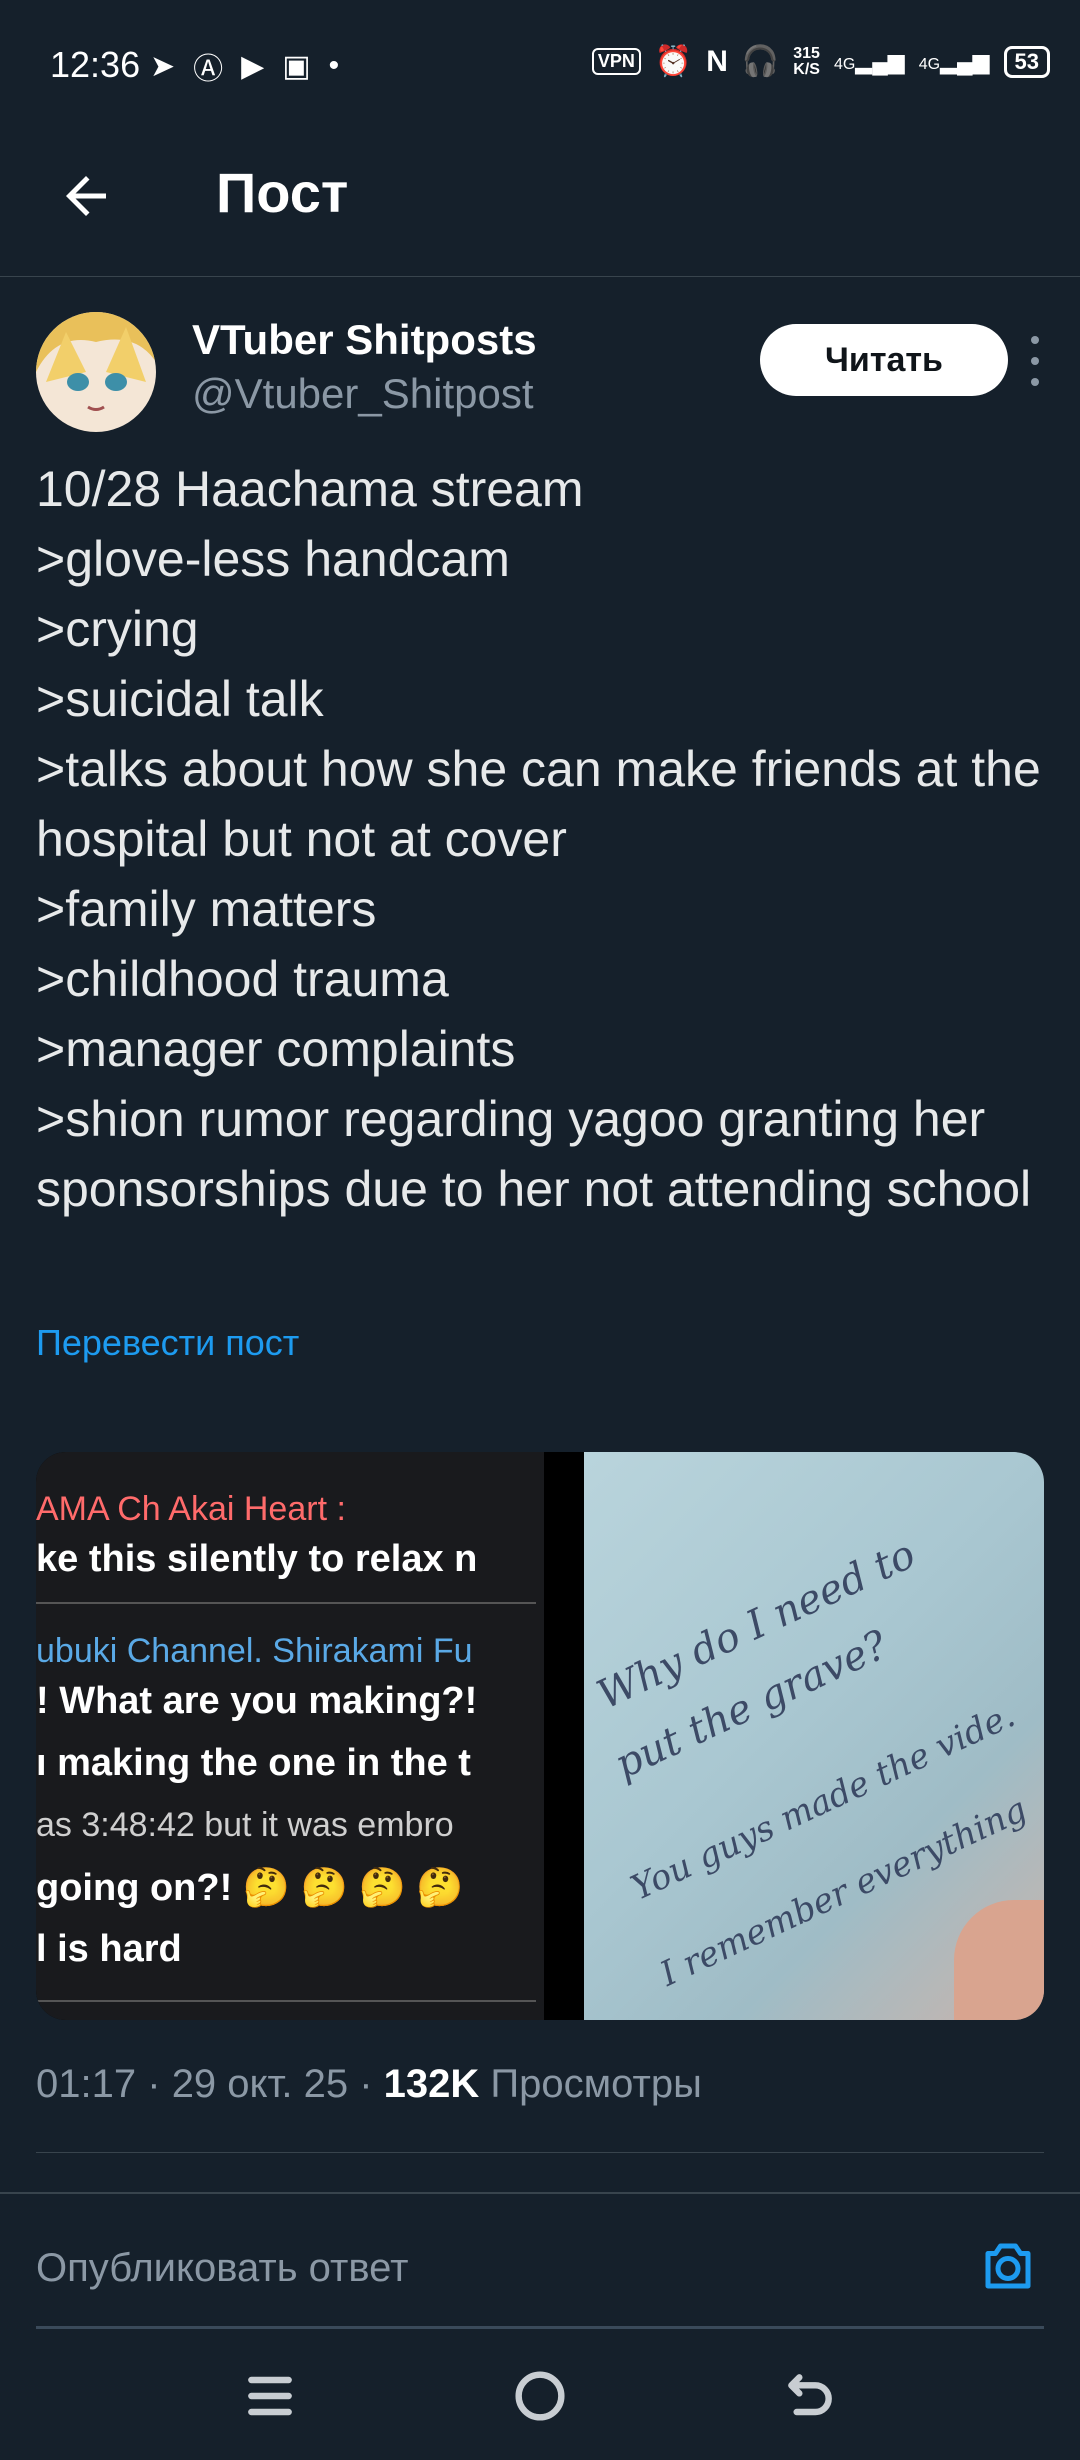 The height and width of the screenshot is (2460, 1080). What do you see at coordinates (717, 61) in the screenshot?
I see `nfc-icon: N` at bounding box center [717, 61].